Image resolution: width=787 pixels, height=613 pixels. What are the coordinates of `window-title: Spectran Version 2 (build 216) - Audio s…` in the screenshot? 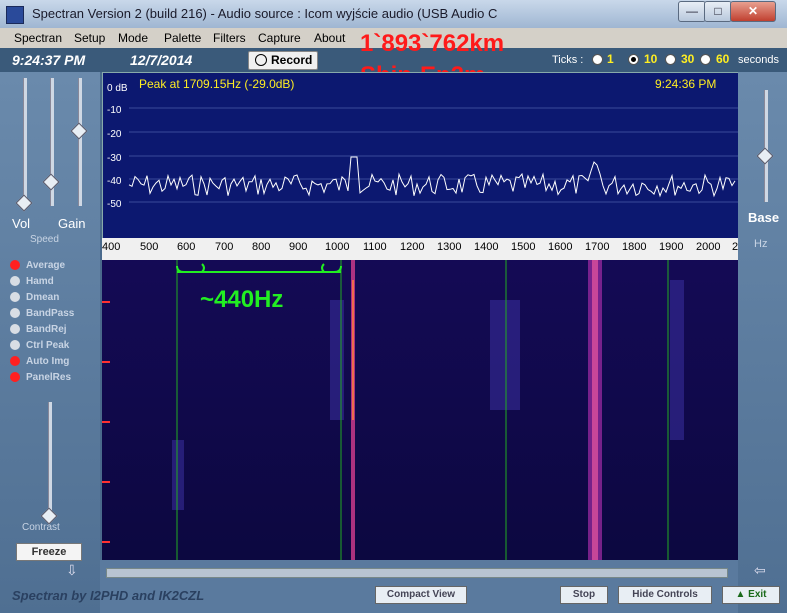 It's located at (265, 13).